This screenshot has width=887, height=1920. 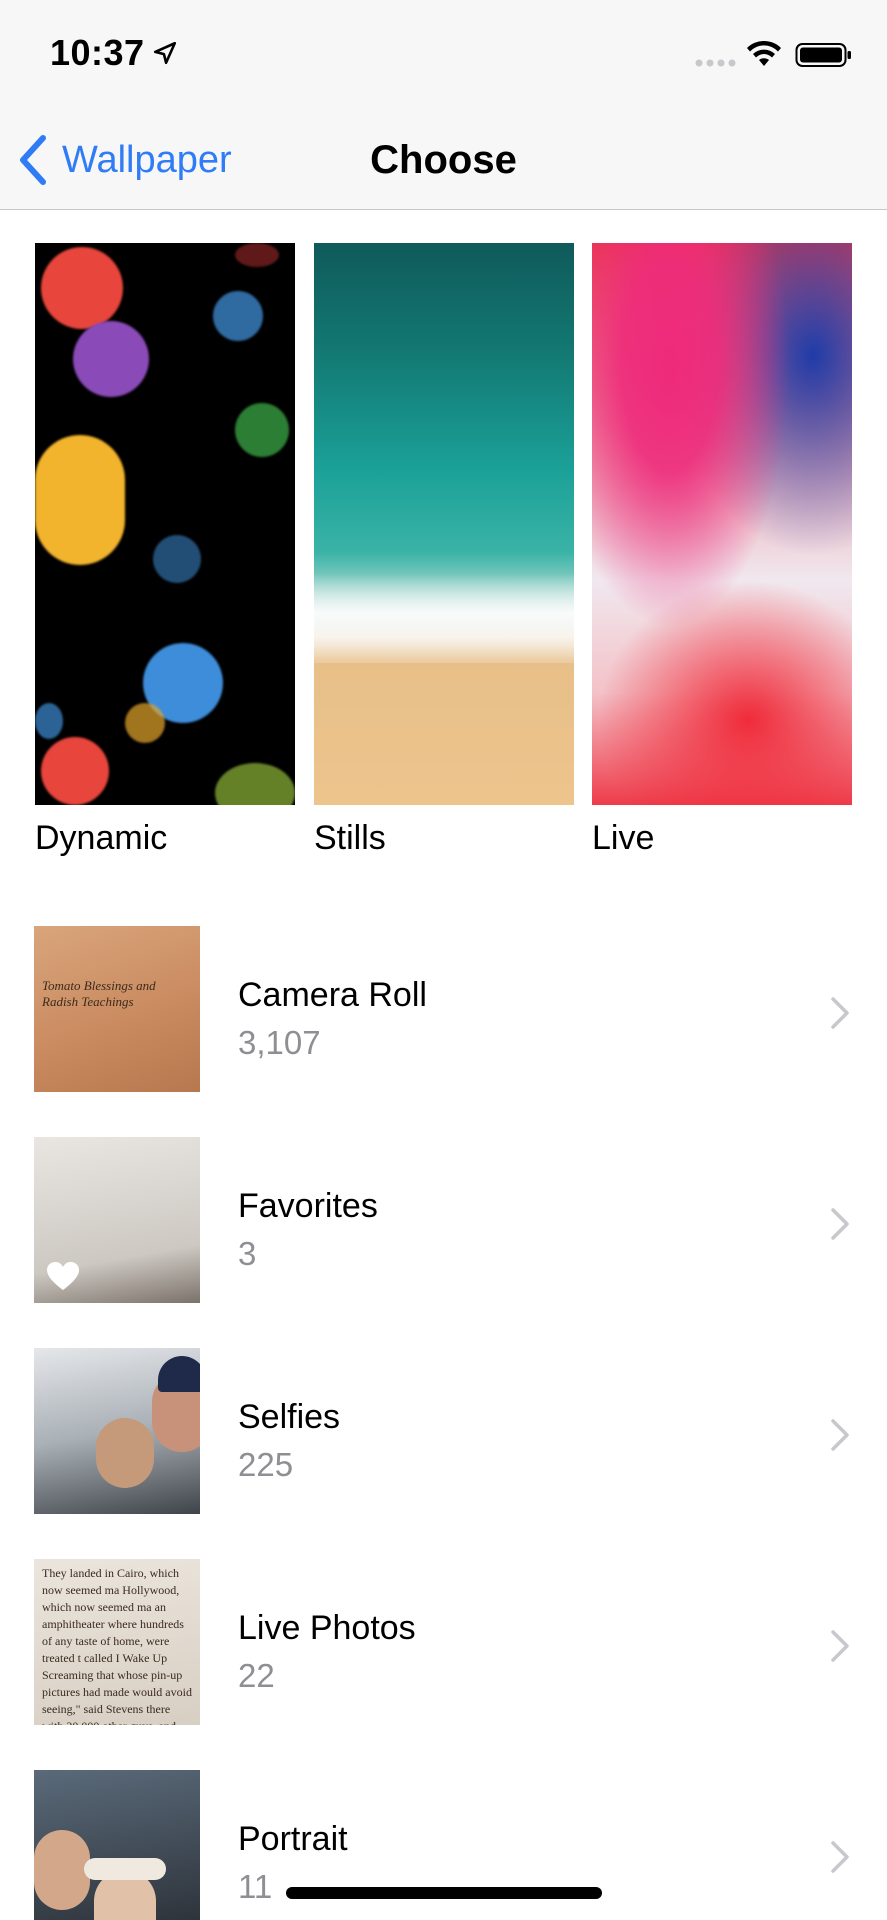 I want to click on album-name: Live Photos, so click(x=327, y=1628).